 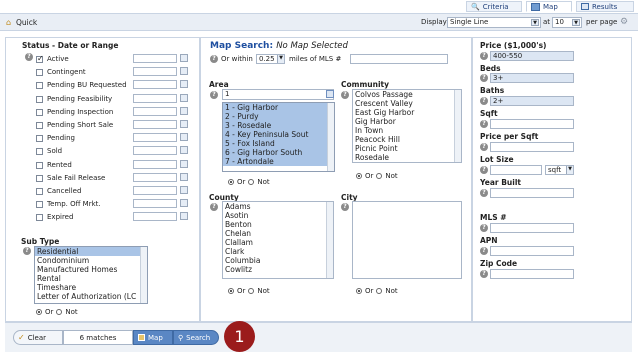 What do you see at coordinates (532, 193) in the screenshot?
I see `year-built-input` at bounding box center [532, 193].